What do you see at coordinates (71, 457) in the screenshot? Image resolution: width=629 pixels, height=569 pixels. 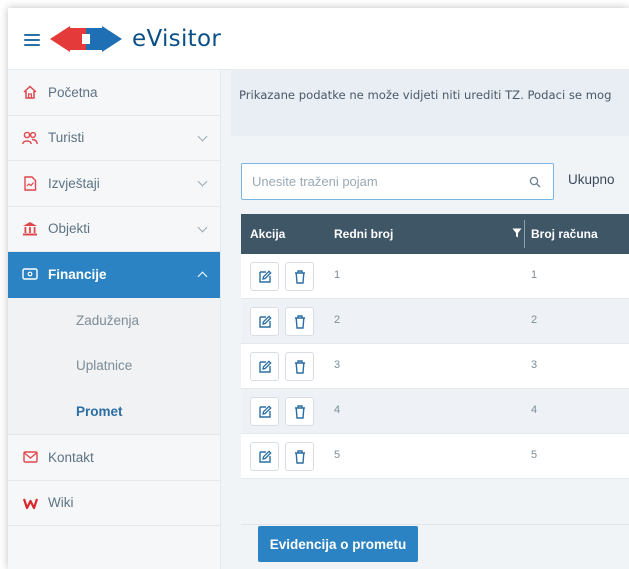 I see `sidebar-item-label: Kontakt` at bounding box center [71, 457].